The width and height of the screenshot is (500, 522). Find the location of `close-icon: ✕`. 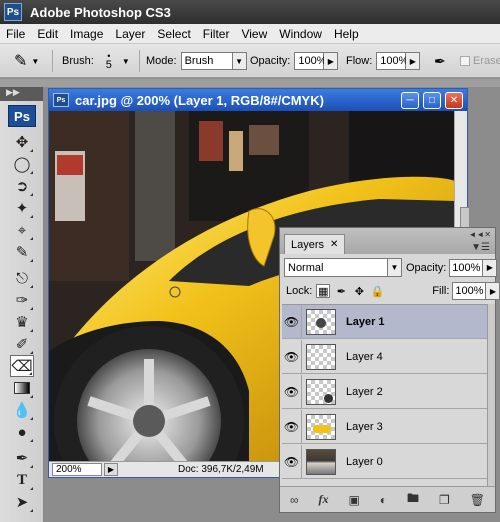

close-icon: ✕ is located at coordinates (334, 244).